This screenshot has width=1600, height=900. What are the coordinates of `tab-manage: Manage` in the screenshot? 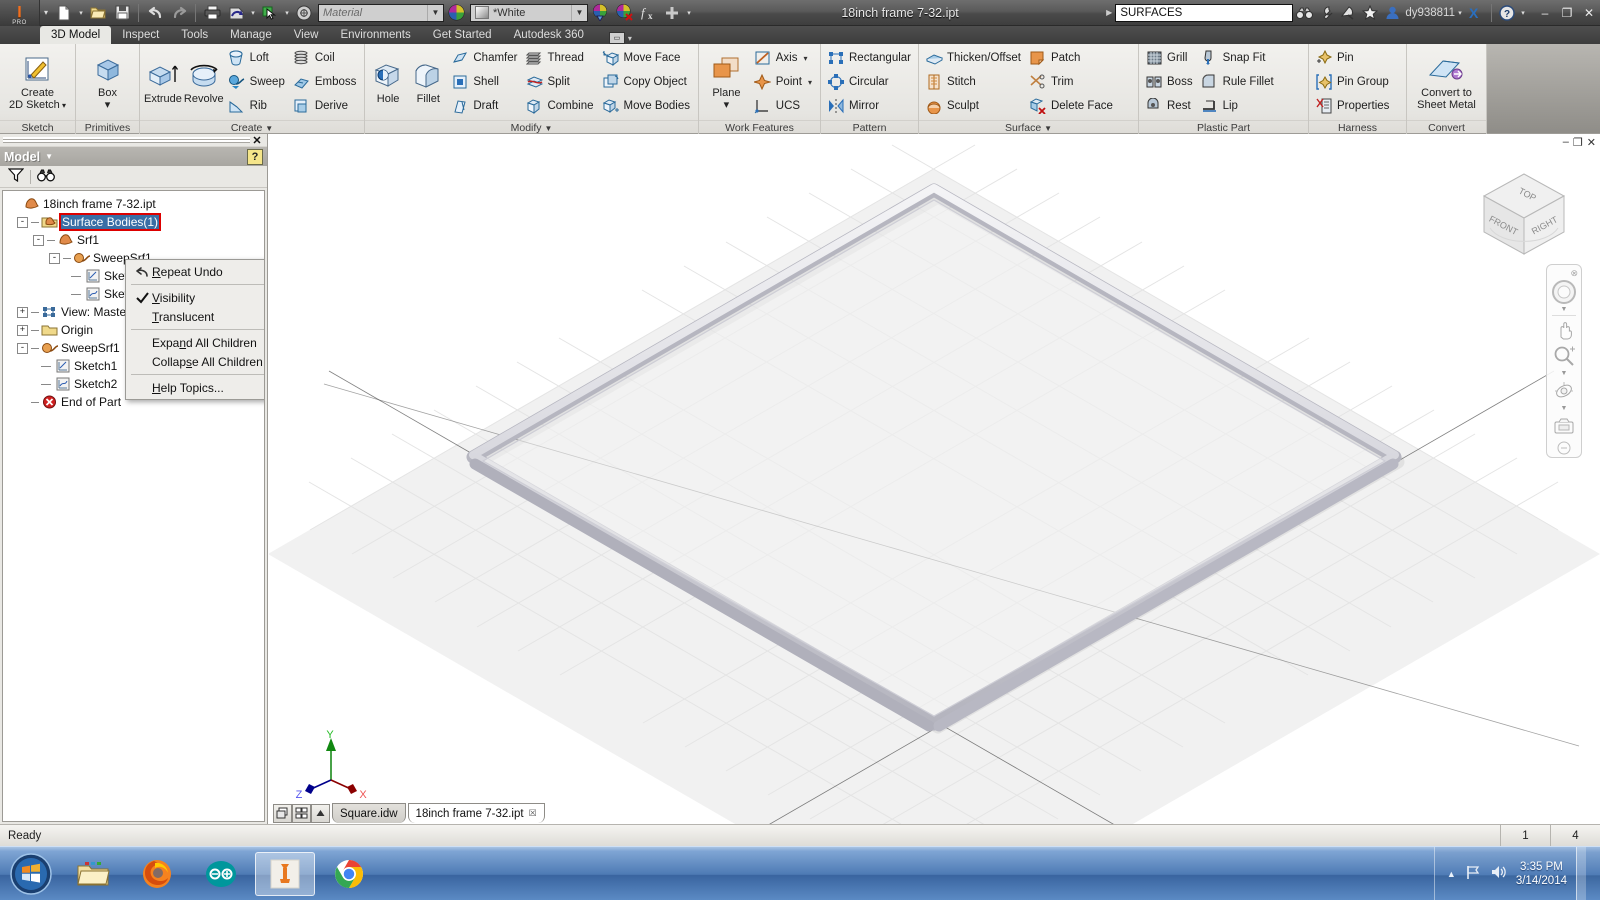 It's located at (251, 35).